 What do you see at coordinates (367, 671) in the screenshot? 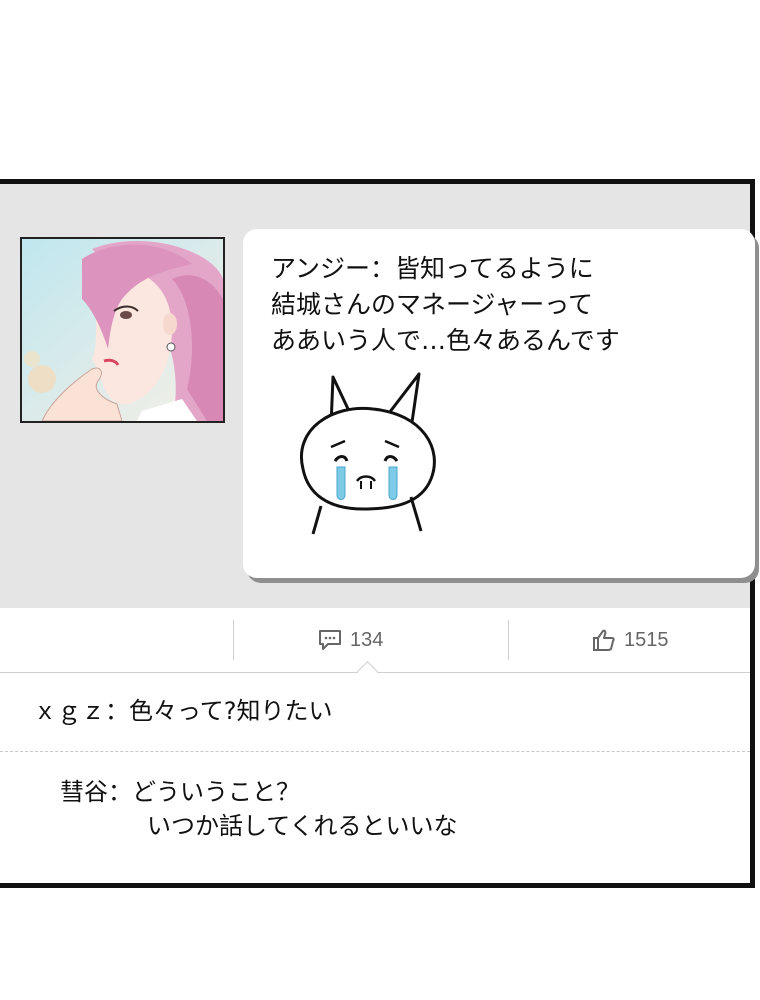
I see `comments-caret` at bounding box center [367, 671].